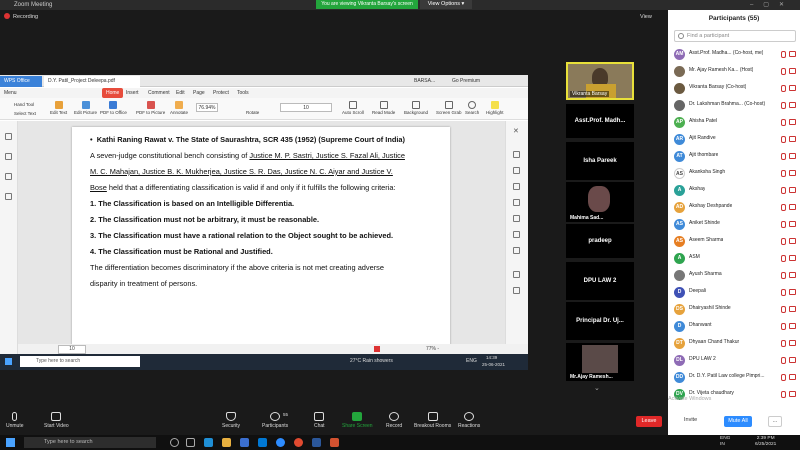 The height and width of the screenshot is (450, 800). I want to click on translate-icon, so click(516, 186).